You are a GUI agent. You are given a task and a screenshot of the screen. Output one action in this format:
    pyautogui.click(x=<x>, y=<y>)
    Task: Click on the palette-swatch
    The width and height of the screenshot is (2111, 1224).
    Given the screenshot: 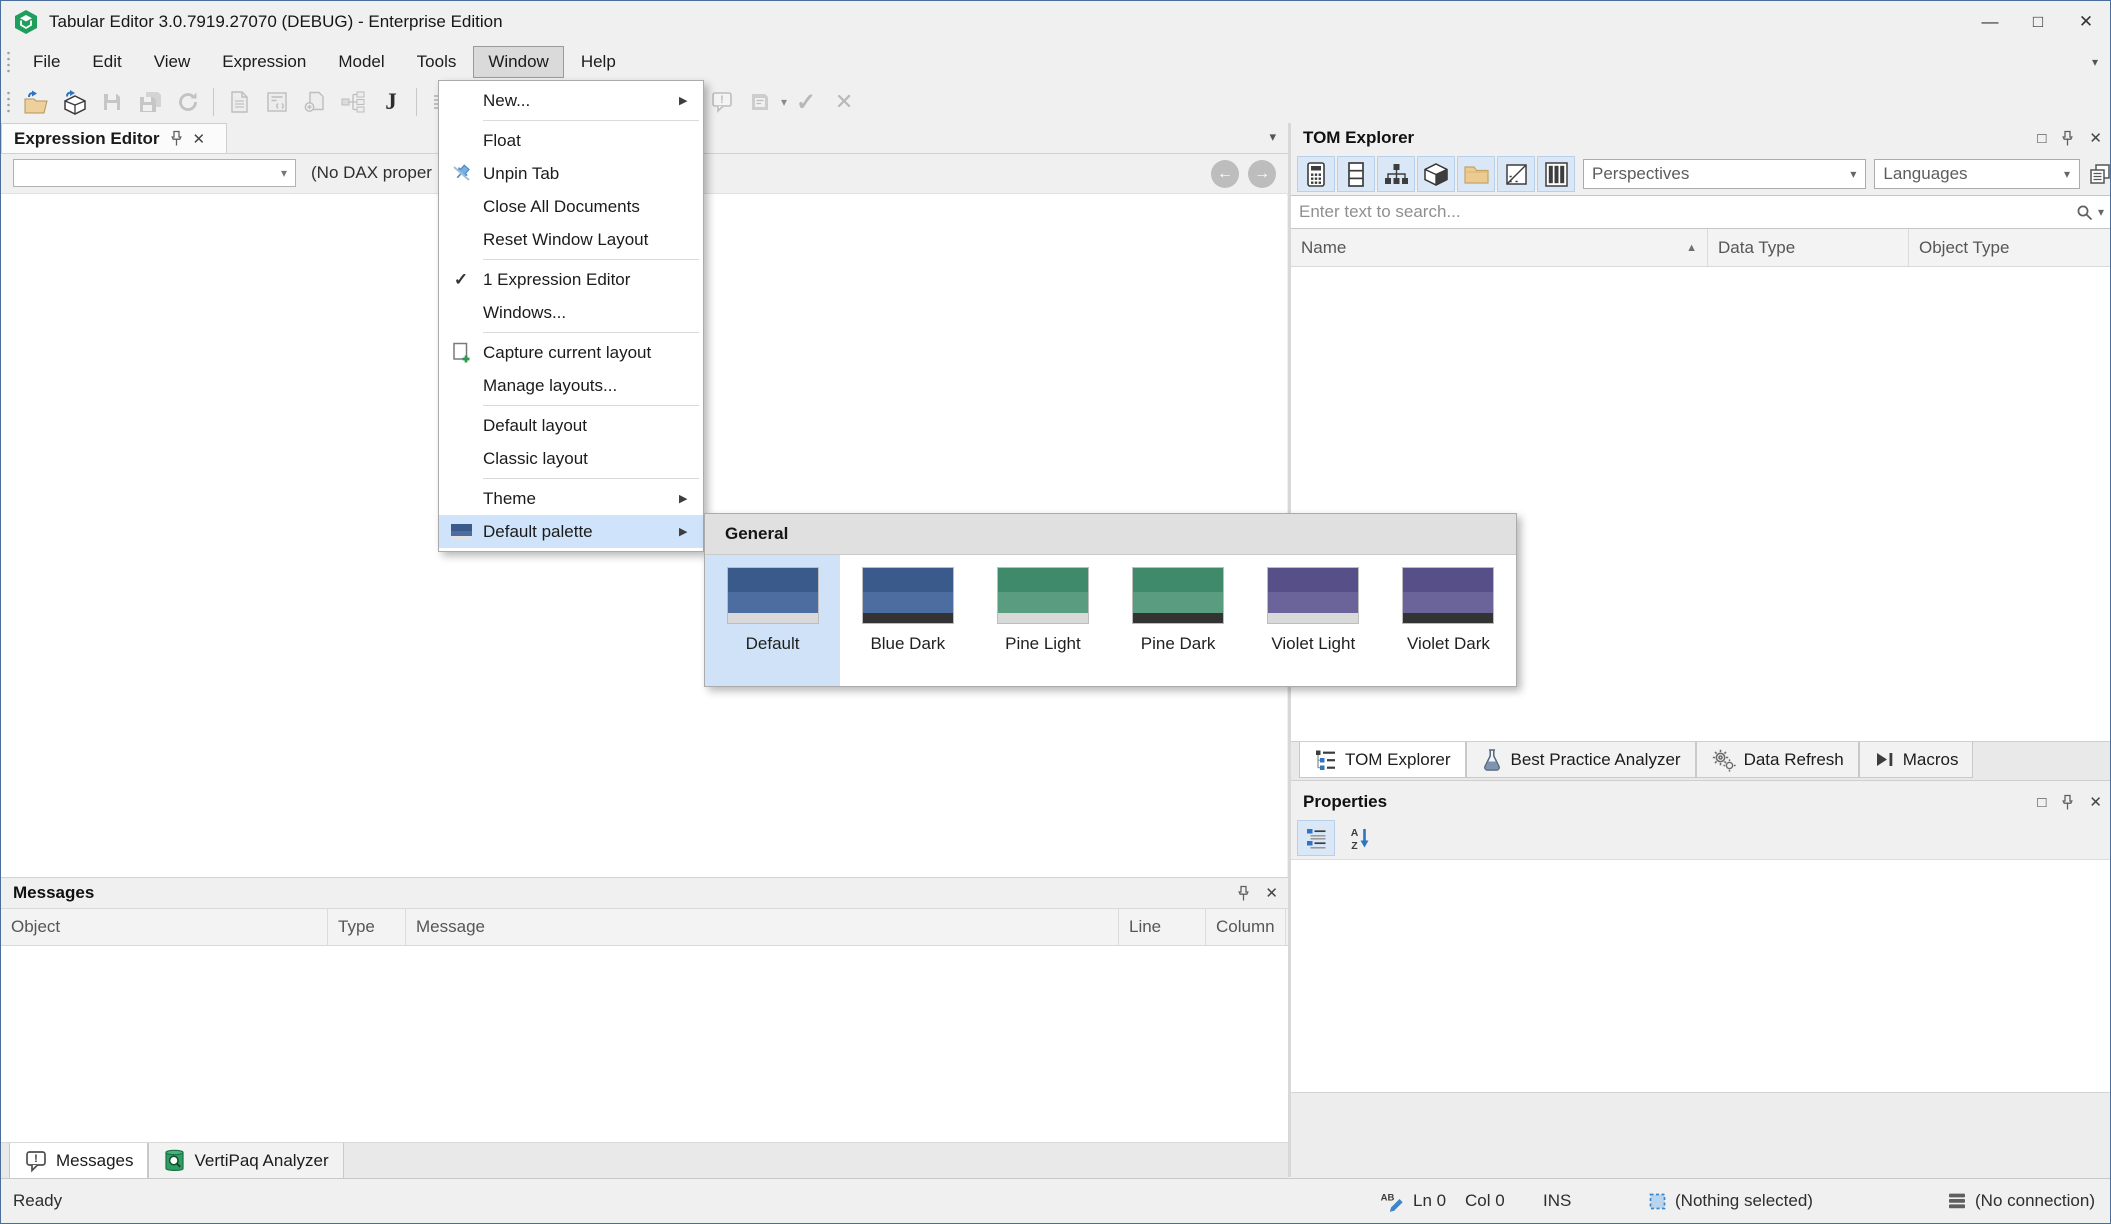 What is the action you would take?
    pyautogui.click(x=1178, y=595)
    